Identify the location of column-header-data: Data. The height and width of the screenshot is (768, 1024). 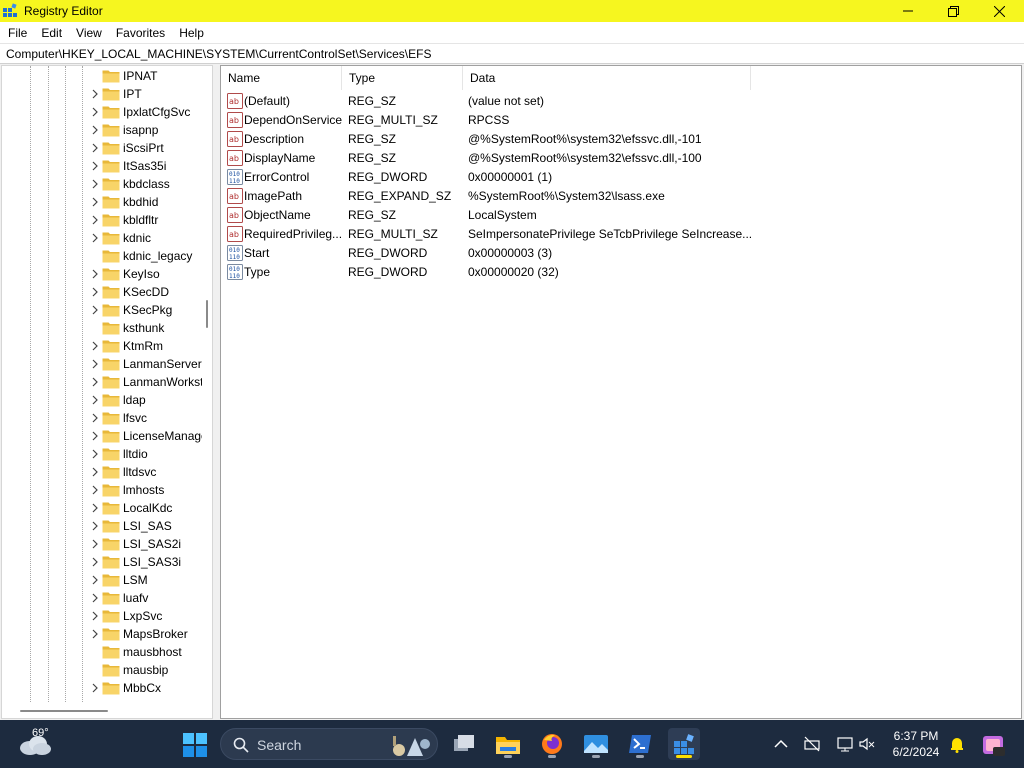
(607, 78).